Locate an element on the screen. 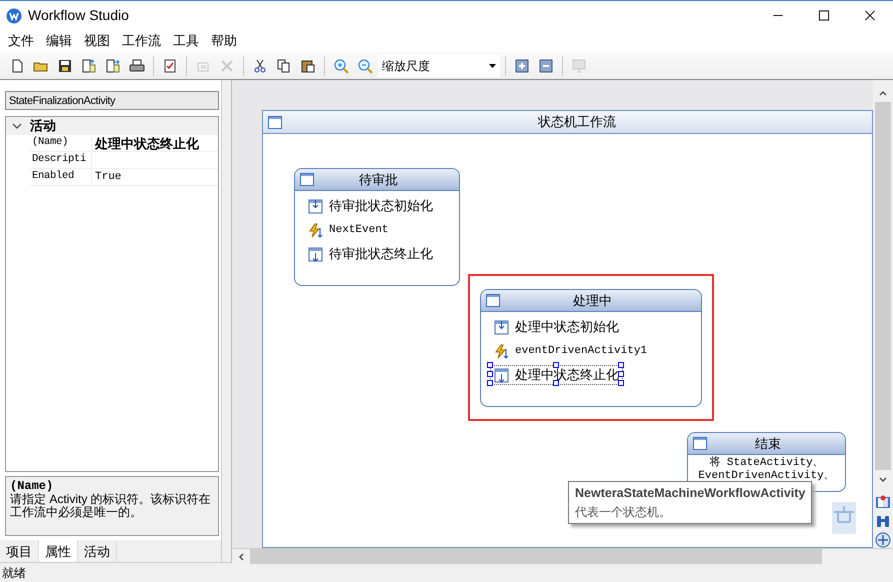  tooltip-text: 代表一个状态机。 is located at coordinates (623, 512).